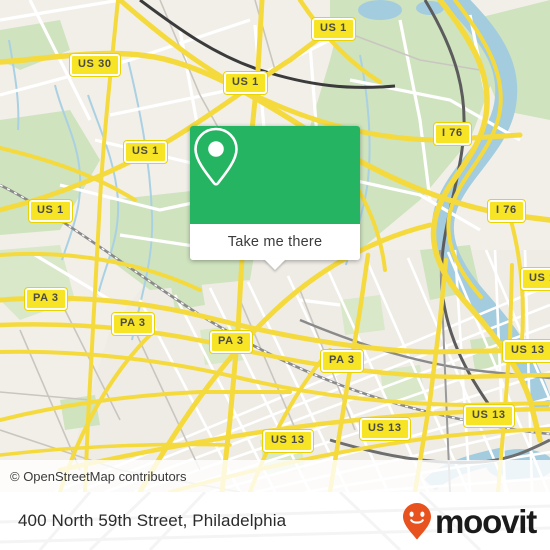 The width and height of the screenshot is (550, 550). Describe the element at coordinates (486, 521) in the screenshot. I see `moovit-wordmark: moovit` at that location.